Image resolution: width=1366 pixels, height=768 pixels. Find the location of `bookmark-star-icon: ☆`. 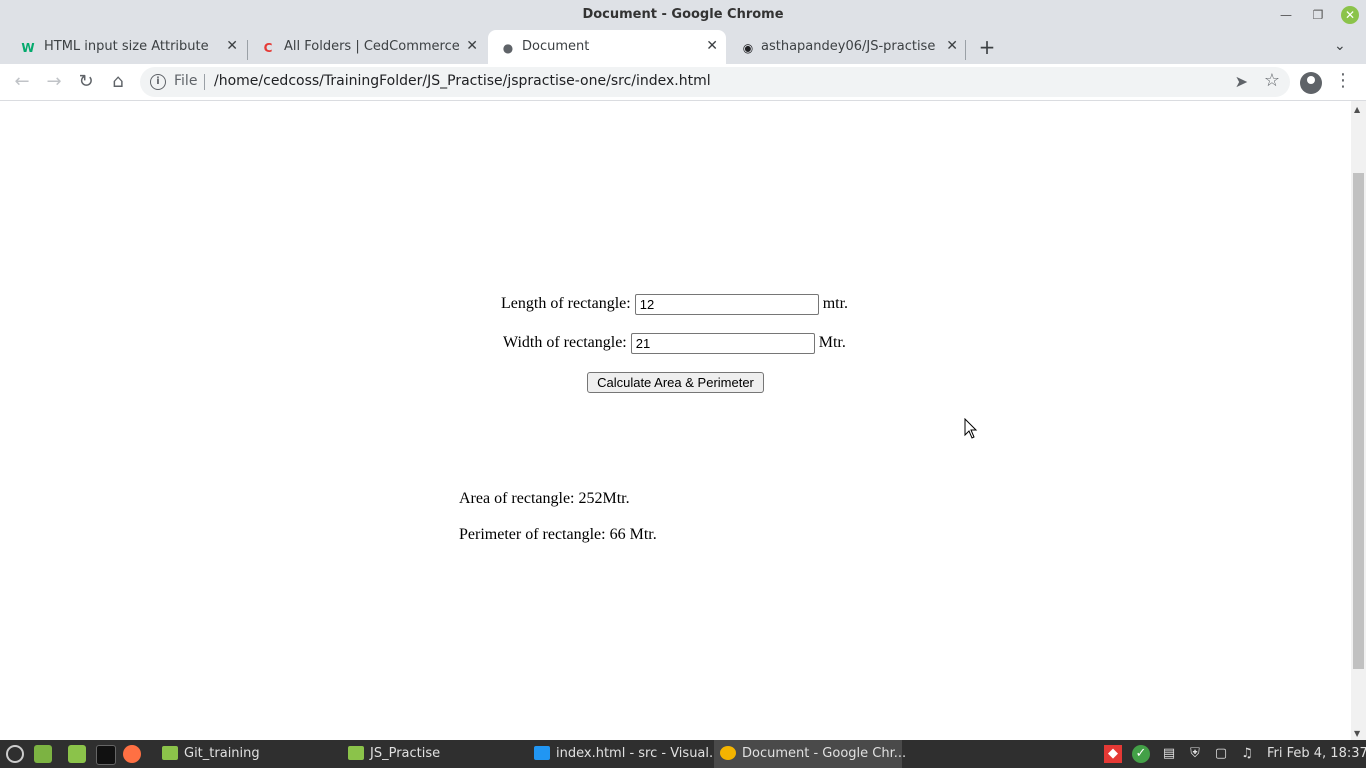

bookmark-star-icon: ☆ is located at coordinates (1272, 80).